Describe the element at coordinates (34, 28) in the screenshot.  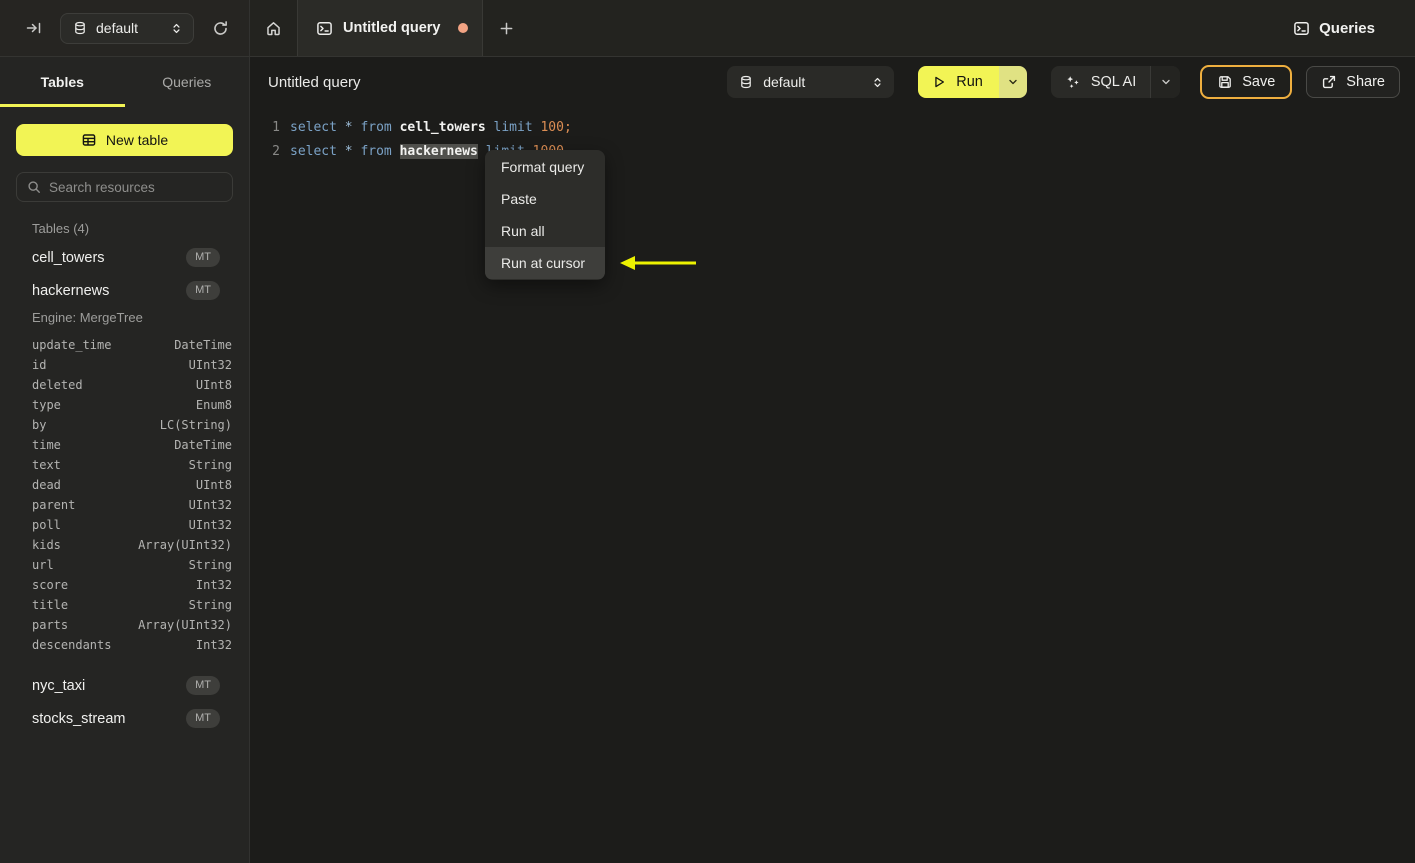
I see `collapse-sidebar-button` at that location.